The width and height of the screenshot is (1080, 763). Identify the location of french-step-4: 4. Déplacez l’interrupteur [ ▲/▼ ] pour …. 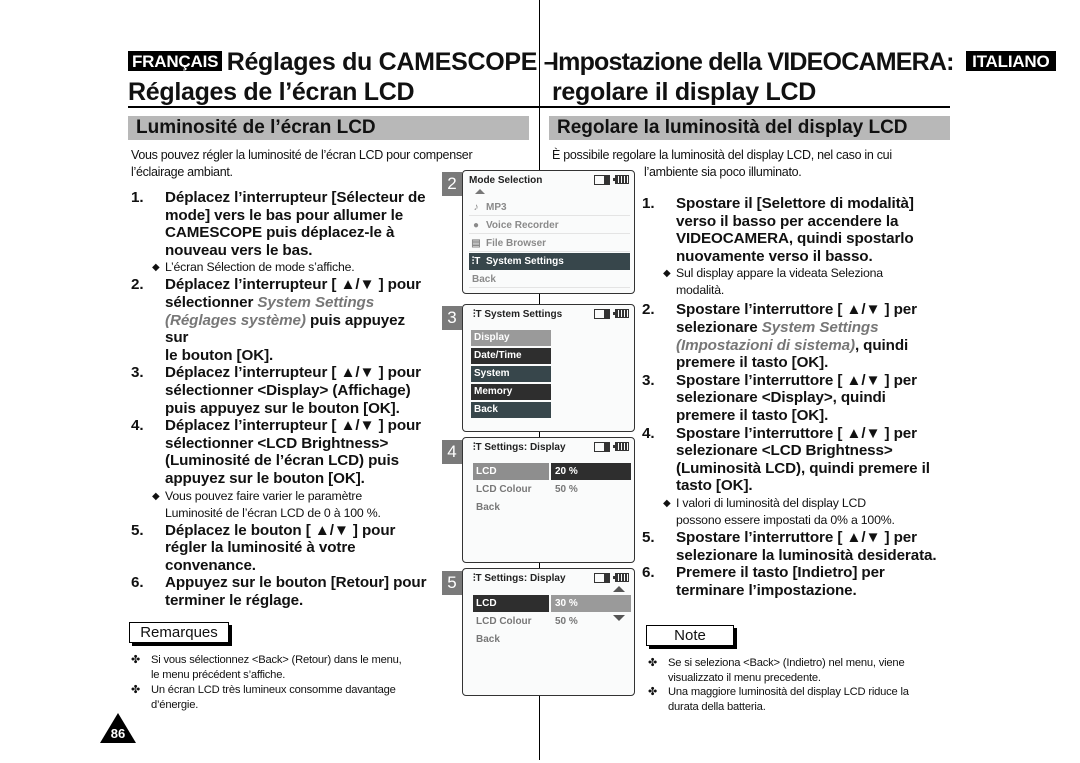
(281, 452).